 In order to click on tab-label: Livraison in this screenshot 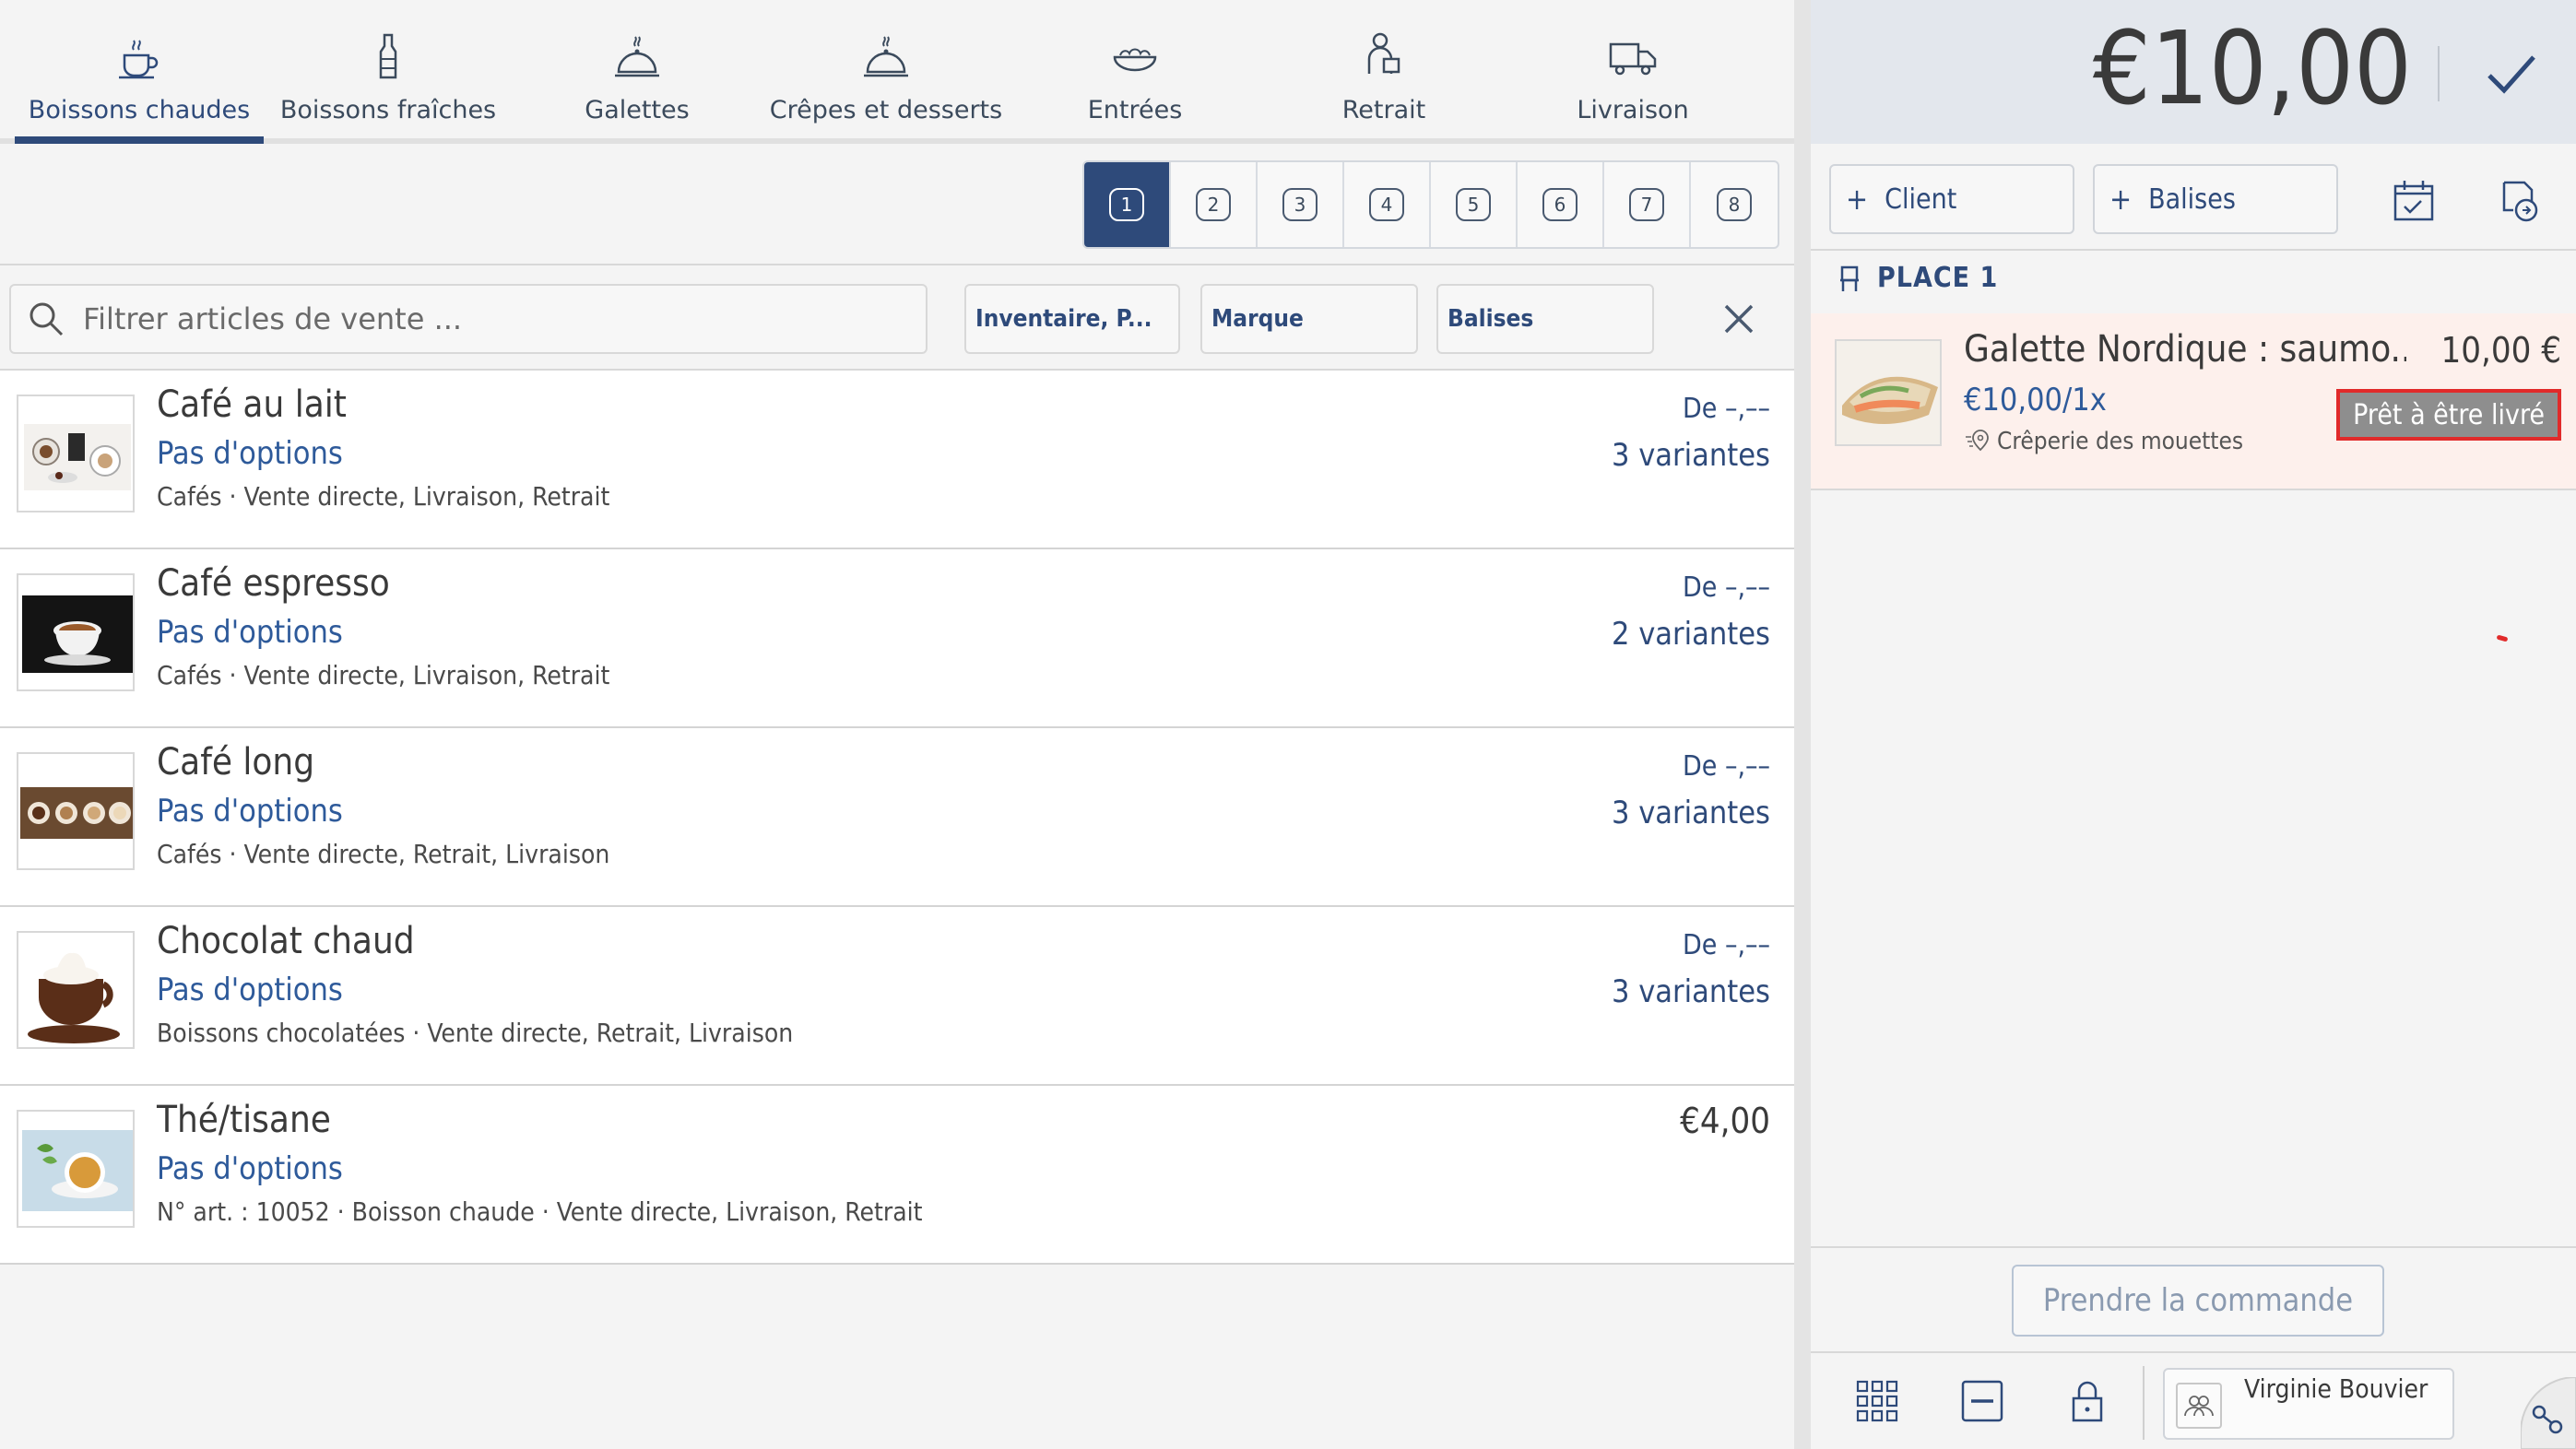, I will do `click(1633, 110)`.